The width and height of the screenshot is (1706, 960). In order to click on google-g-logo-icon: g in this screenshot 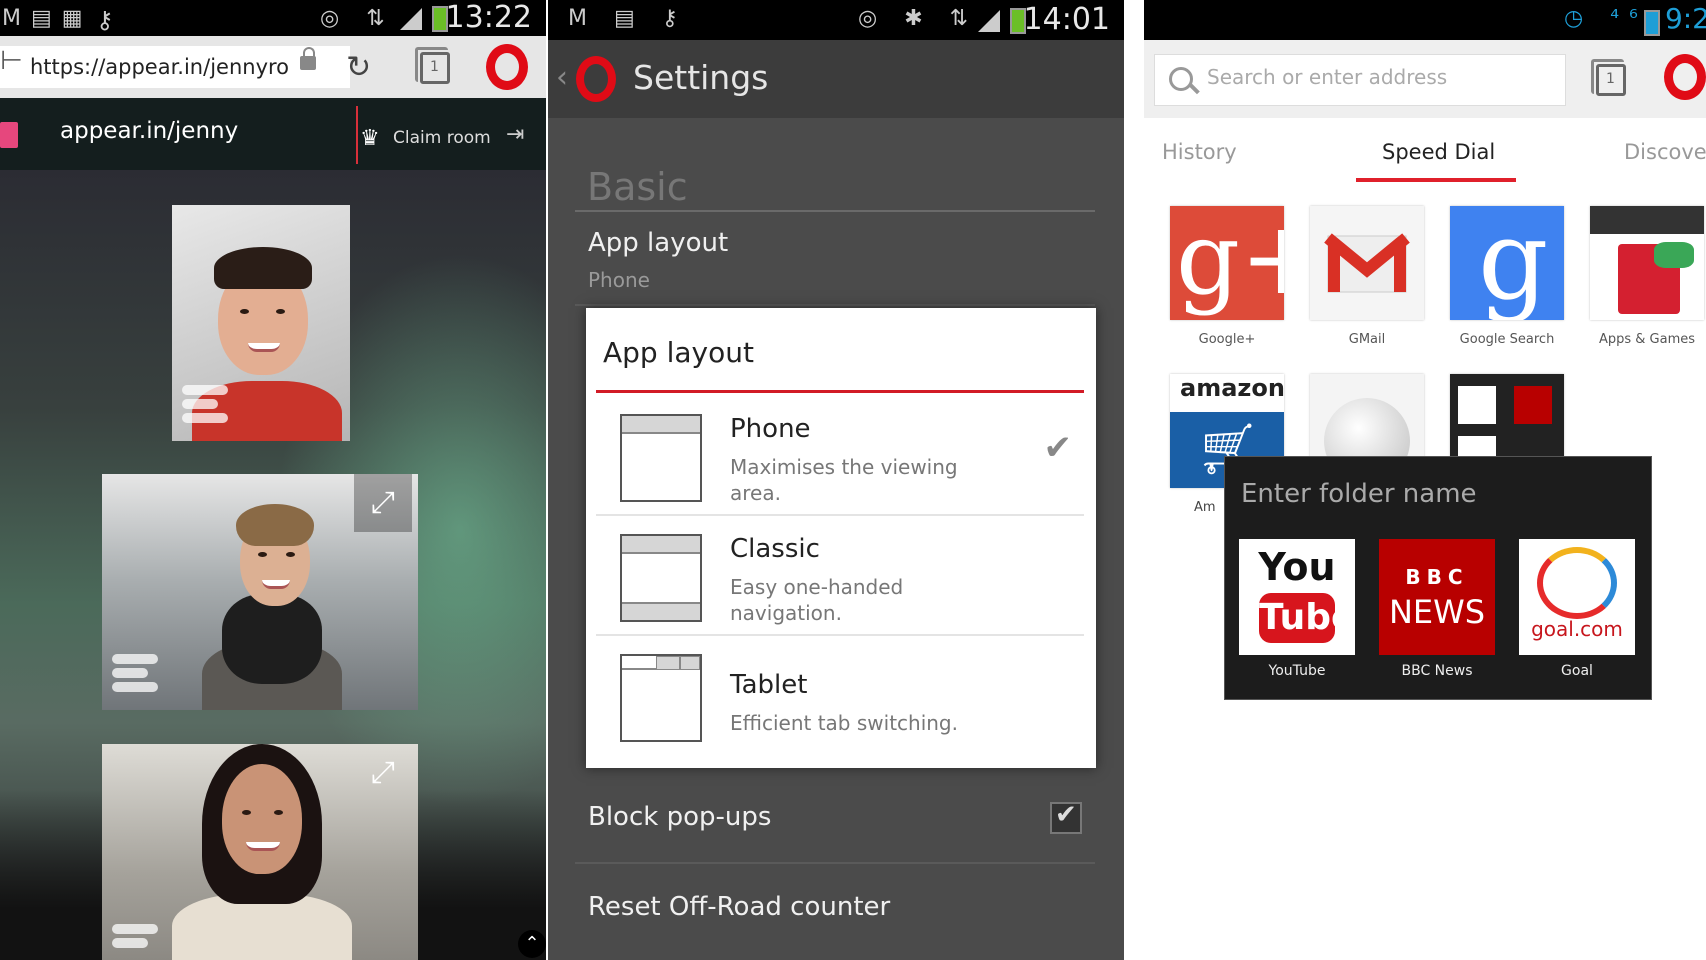, I will do `click(1513, 263)`.